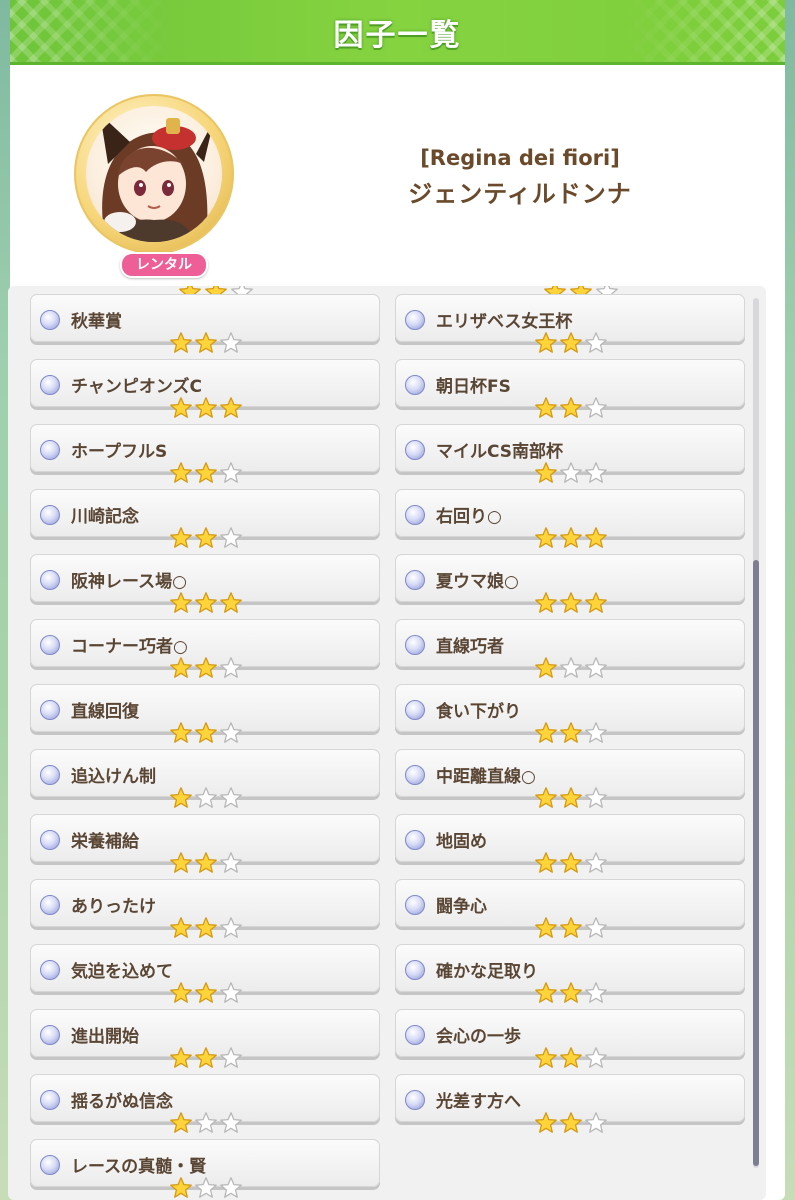  I want to click on factor-item: 朝日杯FS, so click(570, 388).